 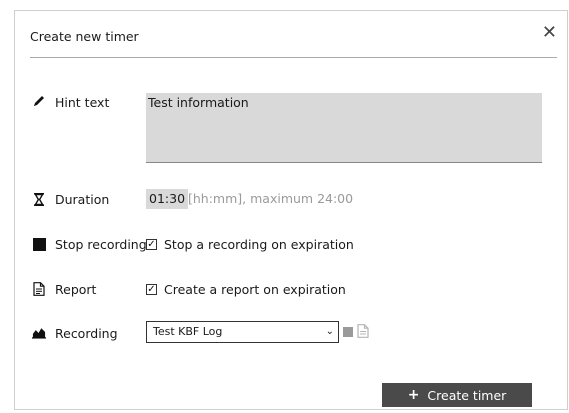 I want to click on hourglass-icon, so click(x=39, y=199).